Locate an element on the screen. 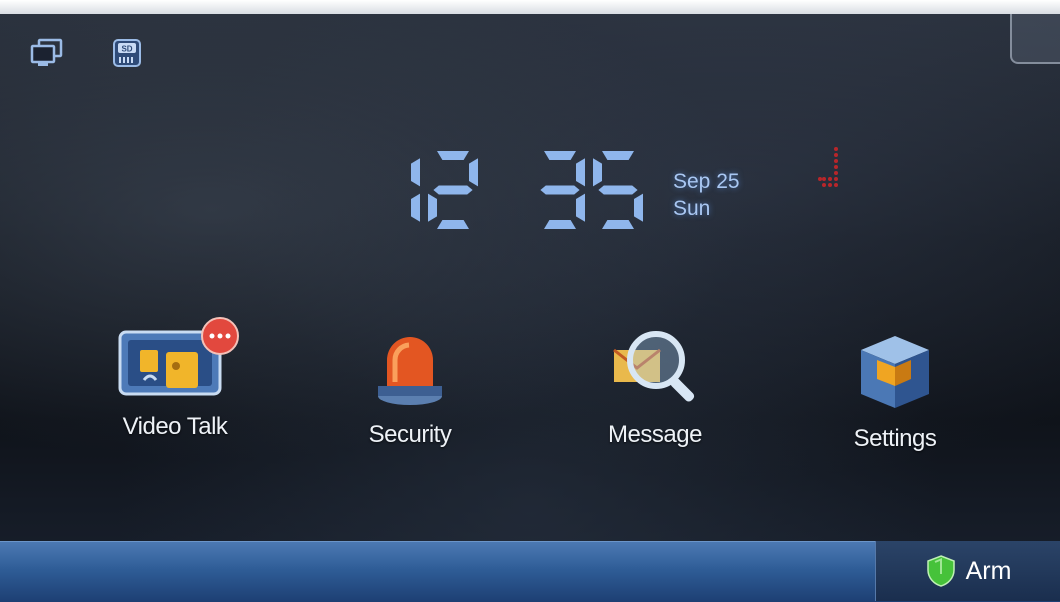  video-talk-icon is located at coordinates (178, 356).